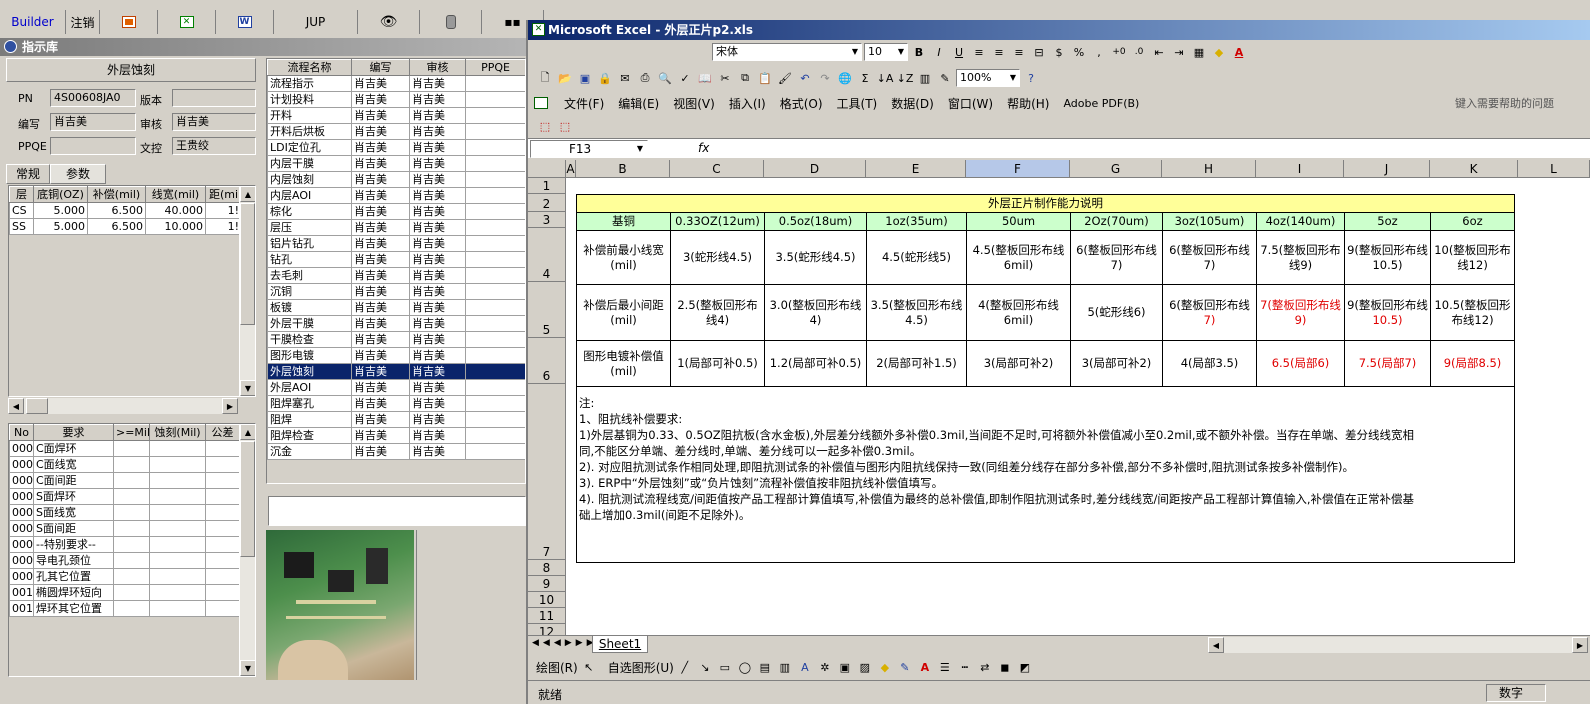 The image size is (1590, 704). Describe the element at coordinates (309, 435) in the screenshot. I see `flow-cell: 阻焊检查` at that location.